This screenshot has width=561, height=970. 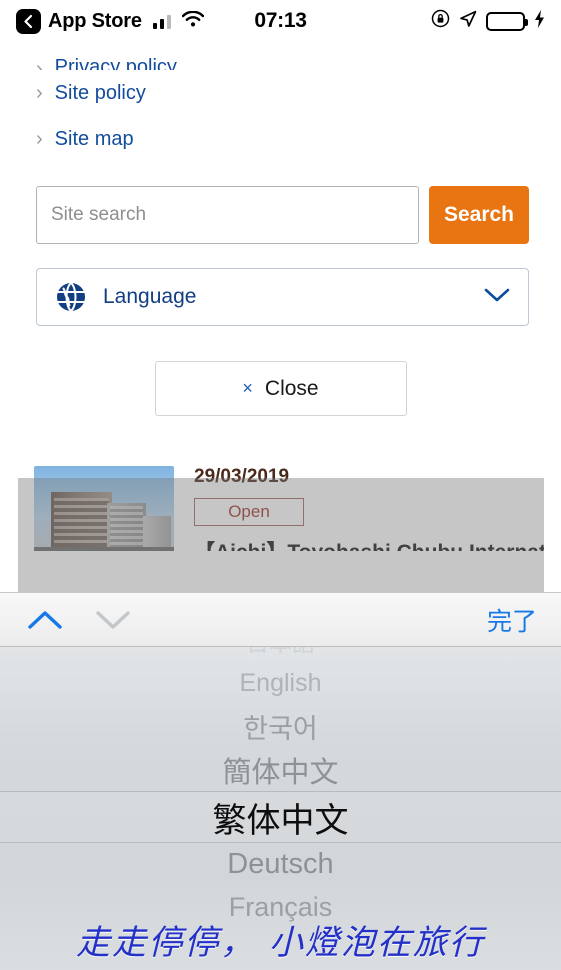 I want to click on link-label: Site map, so click(x=94, y=138).